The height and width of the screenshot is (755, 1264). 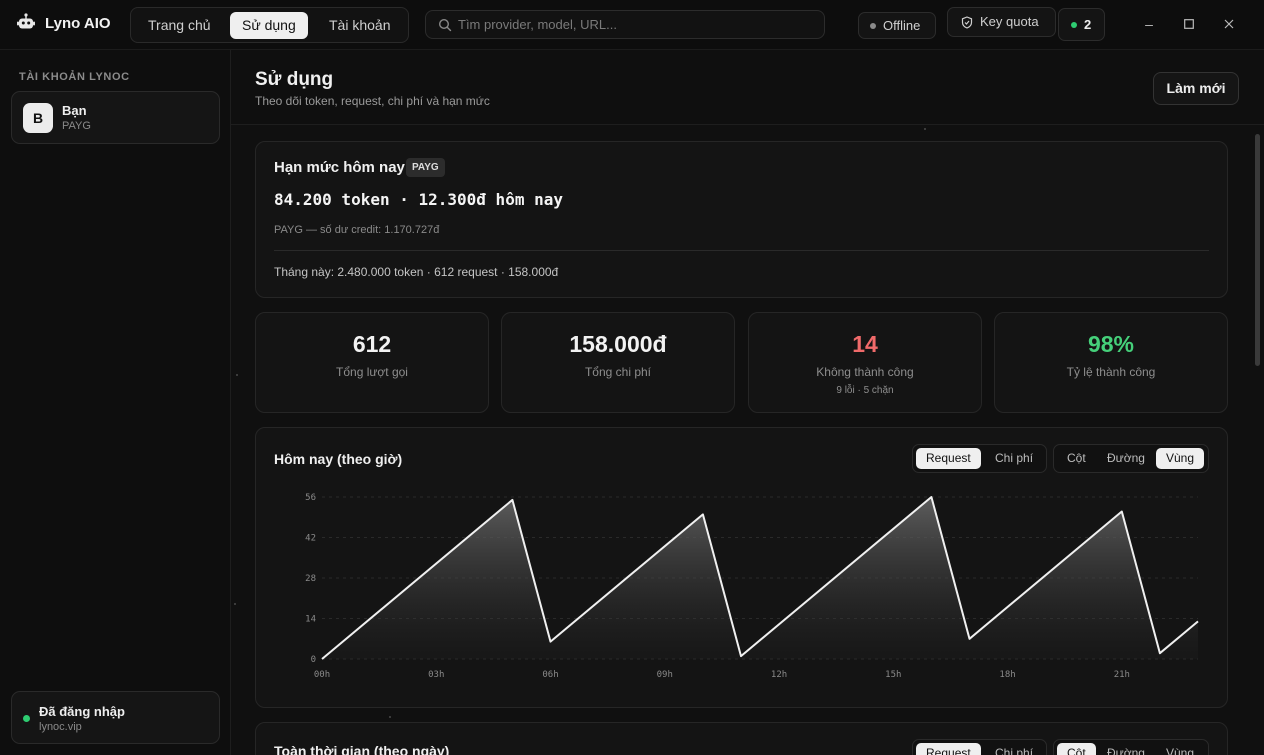 I want to click on online-dot, so click(x=1074, y=24).